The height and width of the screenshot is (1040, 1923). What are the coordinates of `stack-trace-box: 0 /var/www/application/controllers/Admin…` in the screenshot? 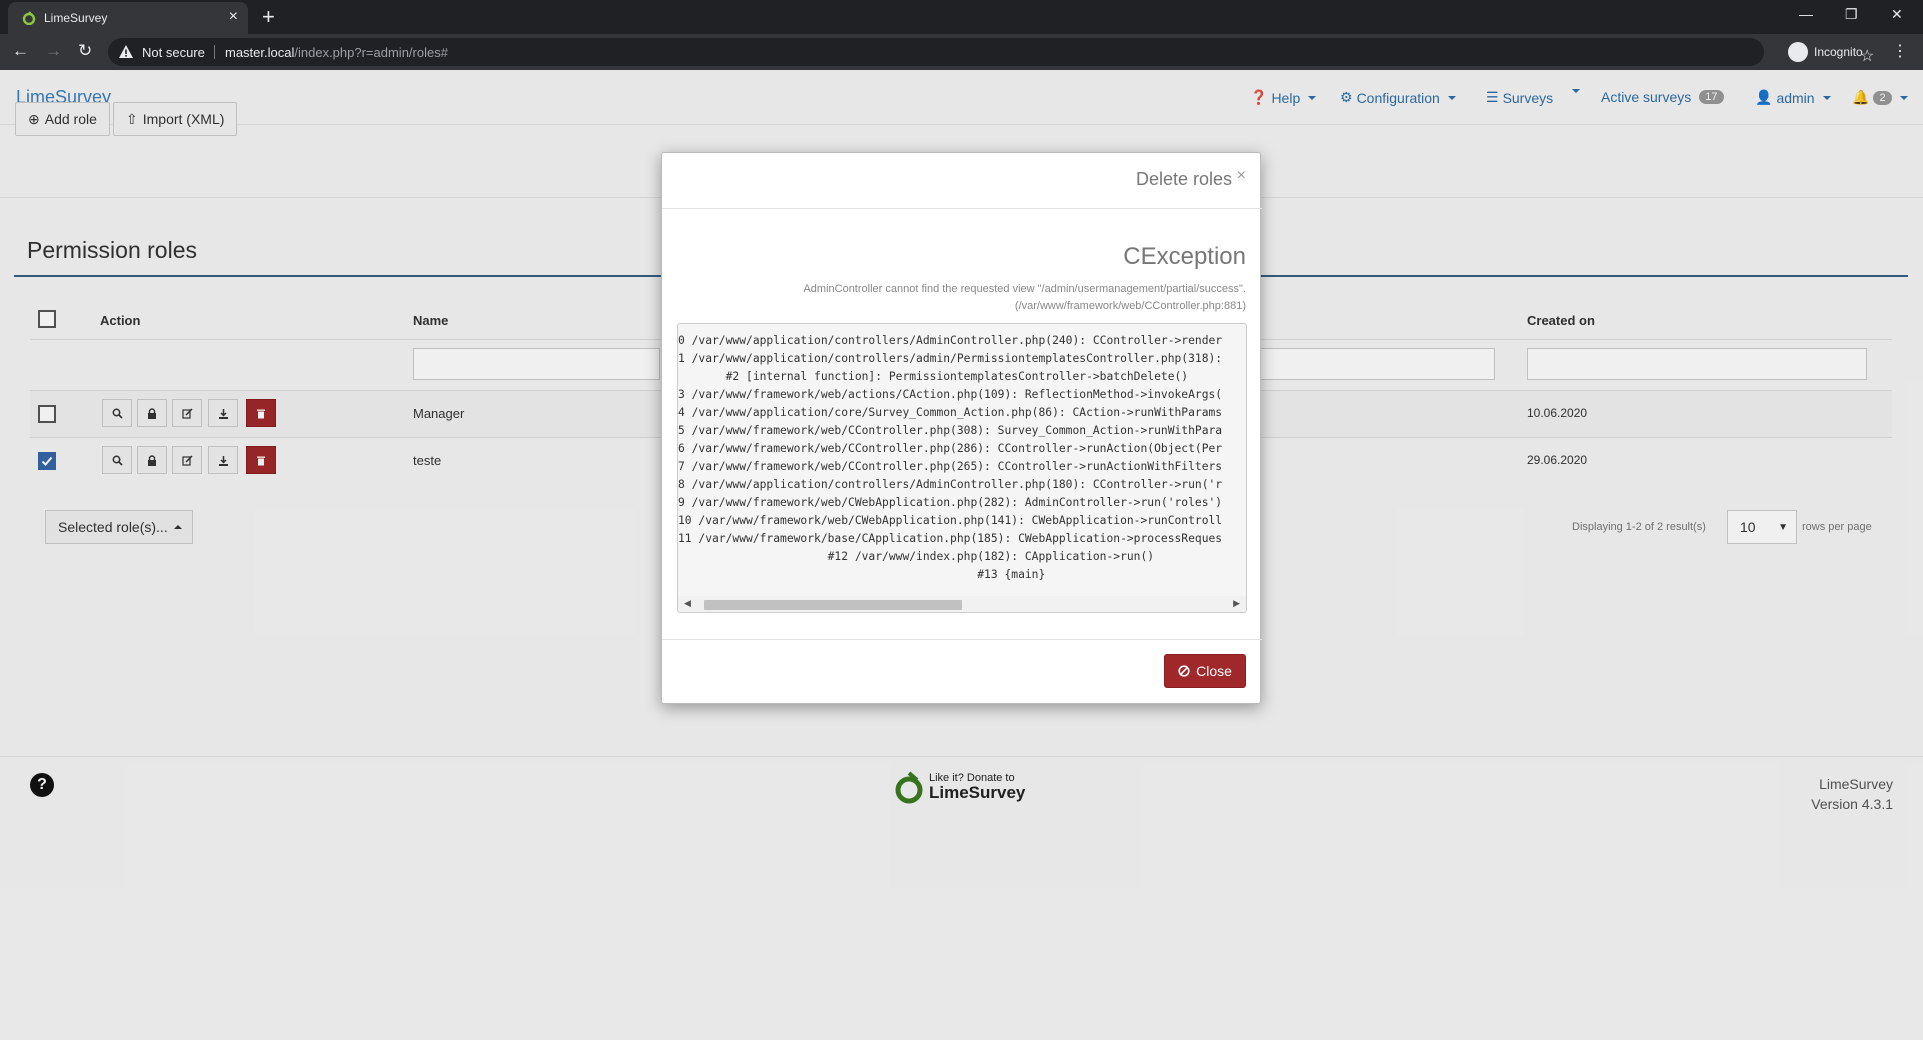 It's located at (962, 468).